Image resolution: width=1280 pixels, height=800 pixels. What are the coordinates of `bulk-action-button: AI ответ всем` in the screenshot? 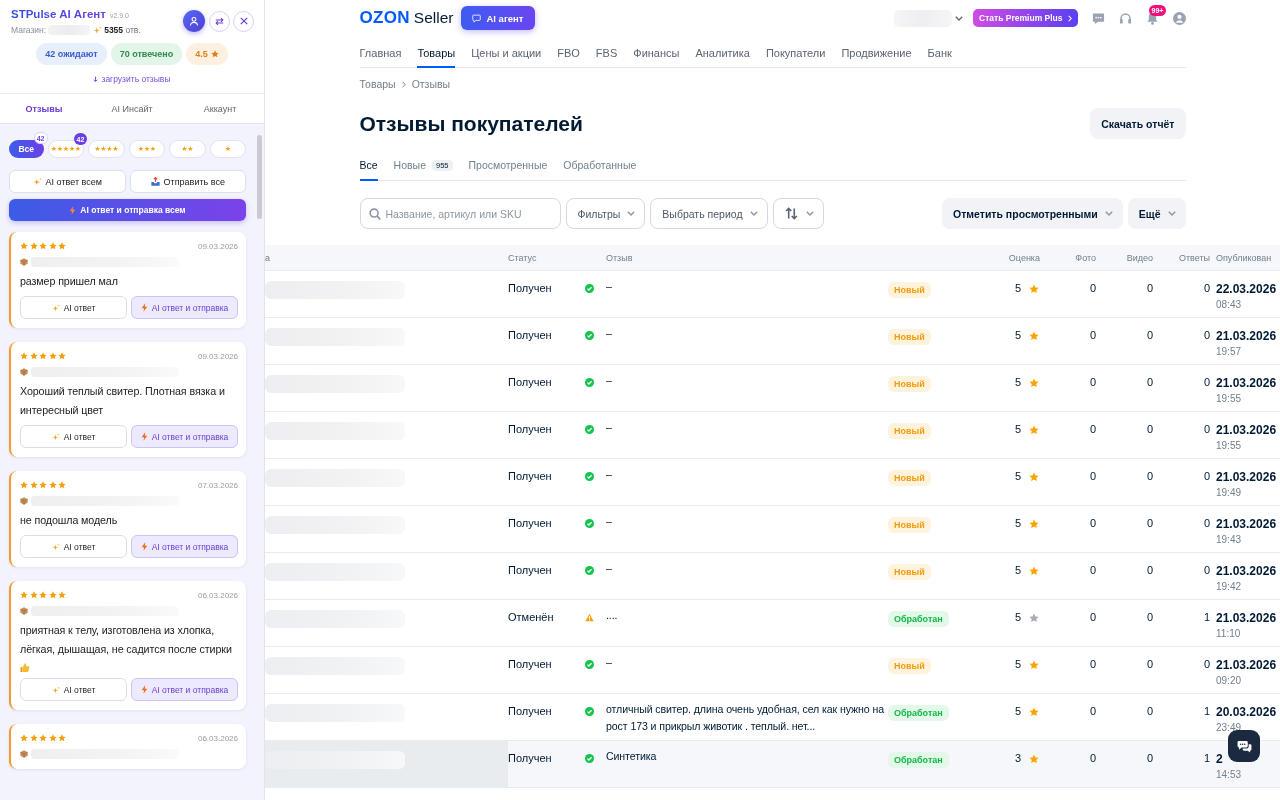 It's located at (67, 181).